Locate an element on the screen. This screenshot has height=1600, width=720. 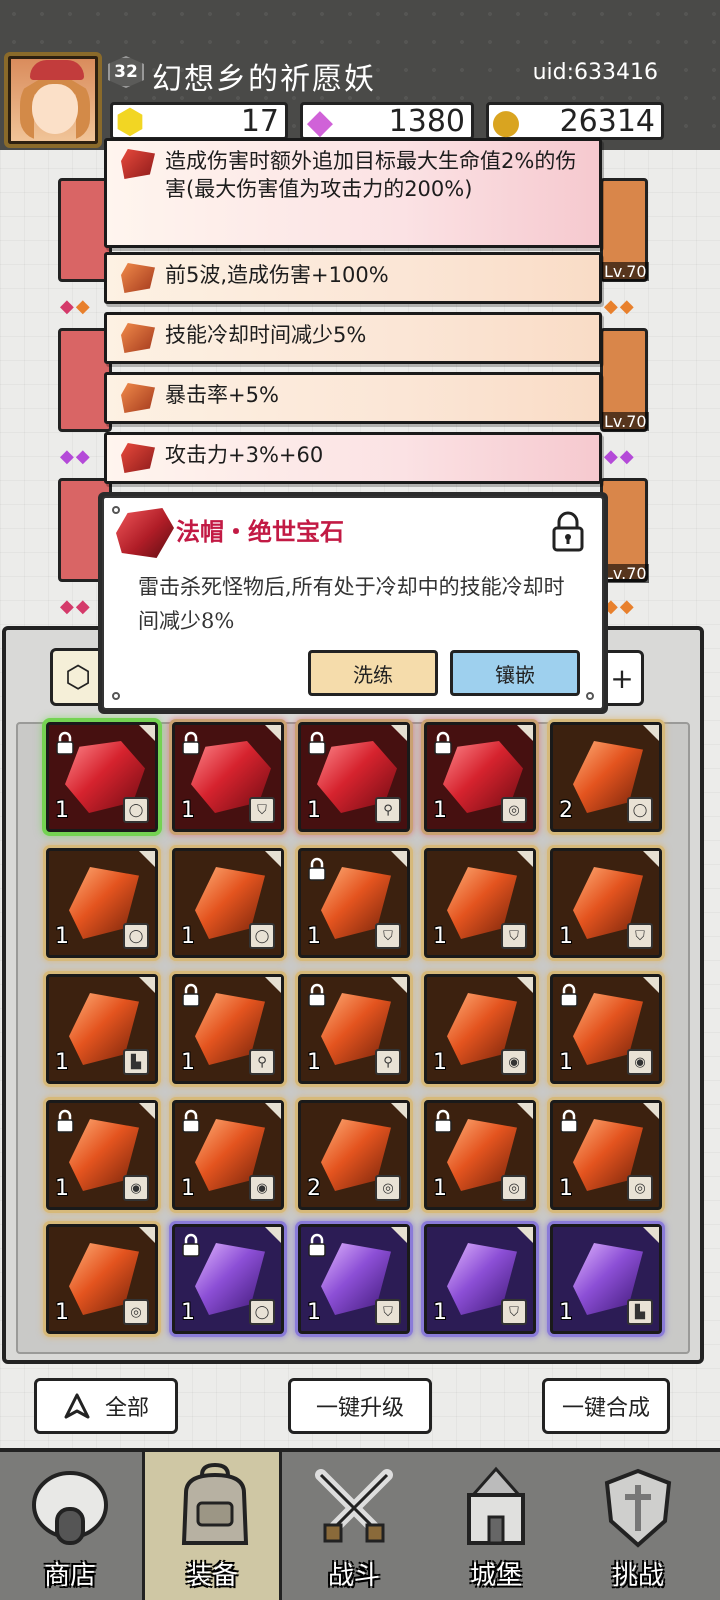
currency-diamond-value: 1380 is located at coordinates (426, 121).